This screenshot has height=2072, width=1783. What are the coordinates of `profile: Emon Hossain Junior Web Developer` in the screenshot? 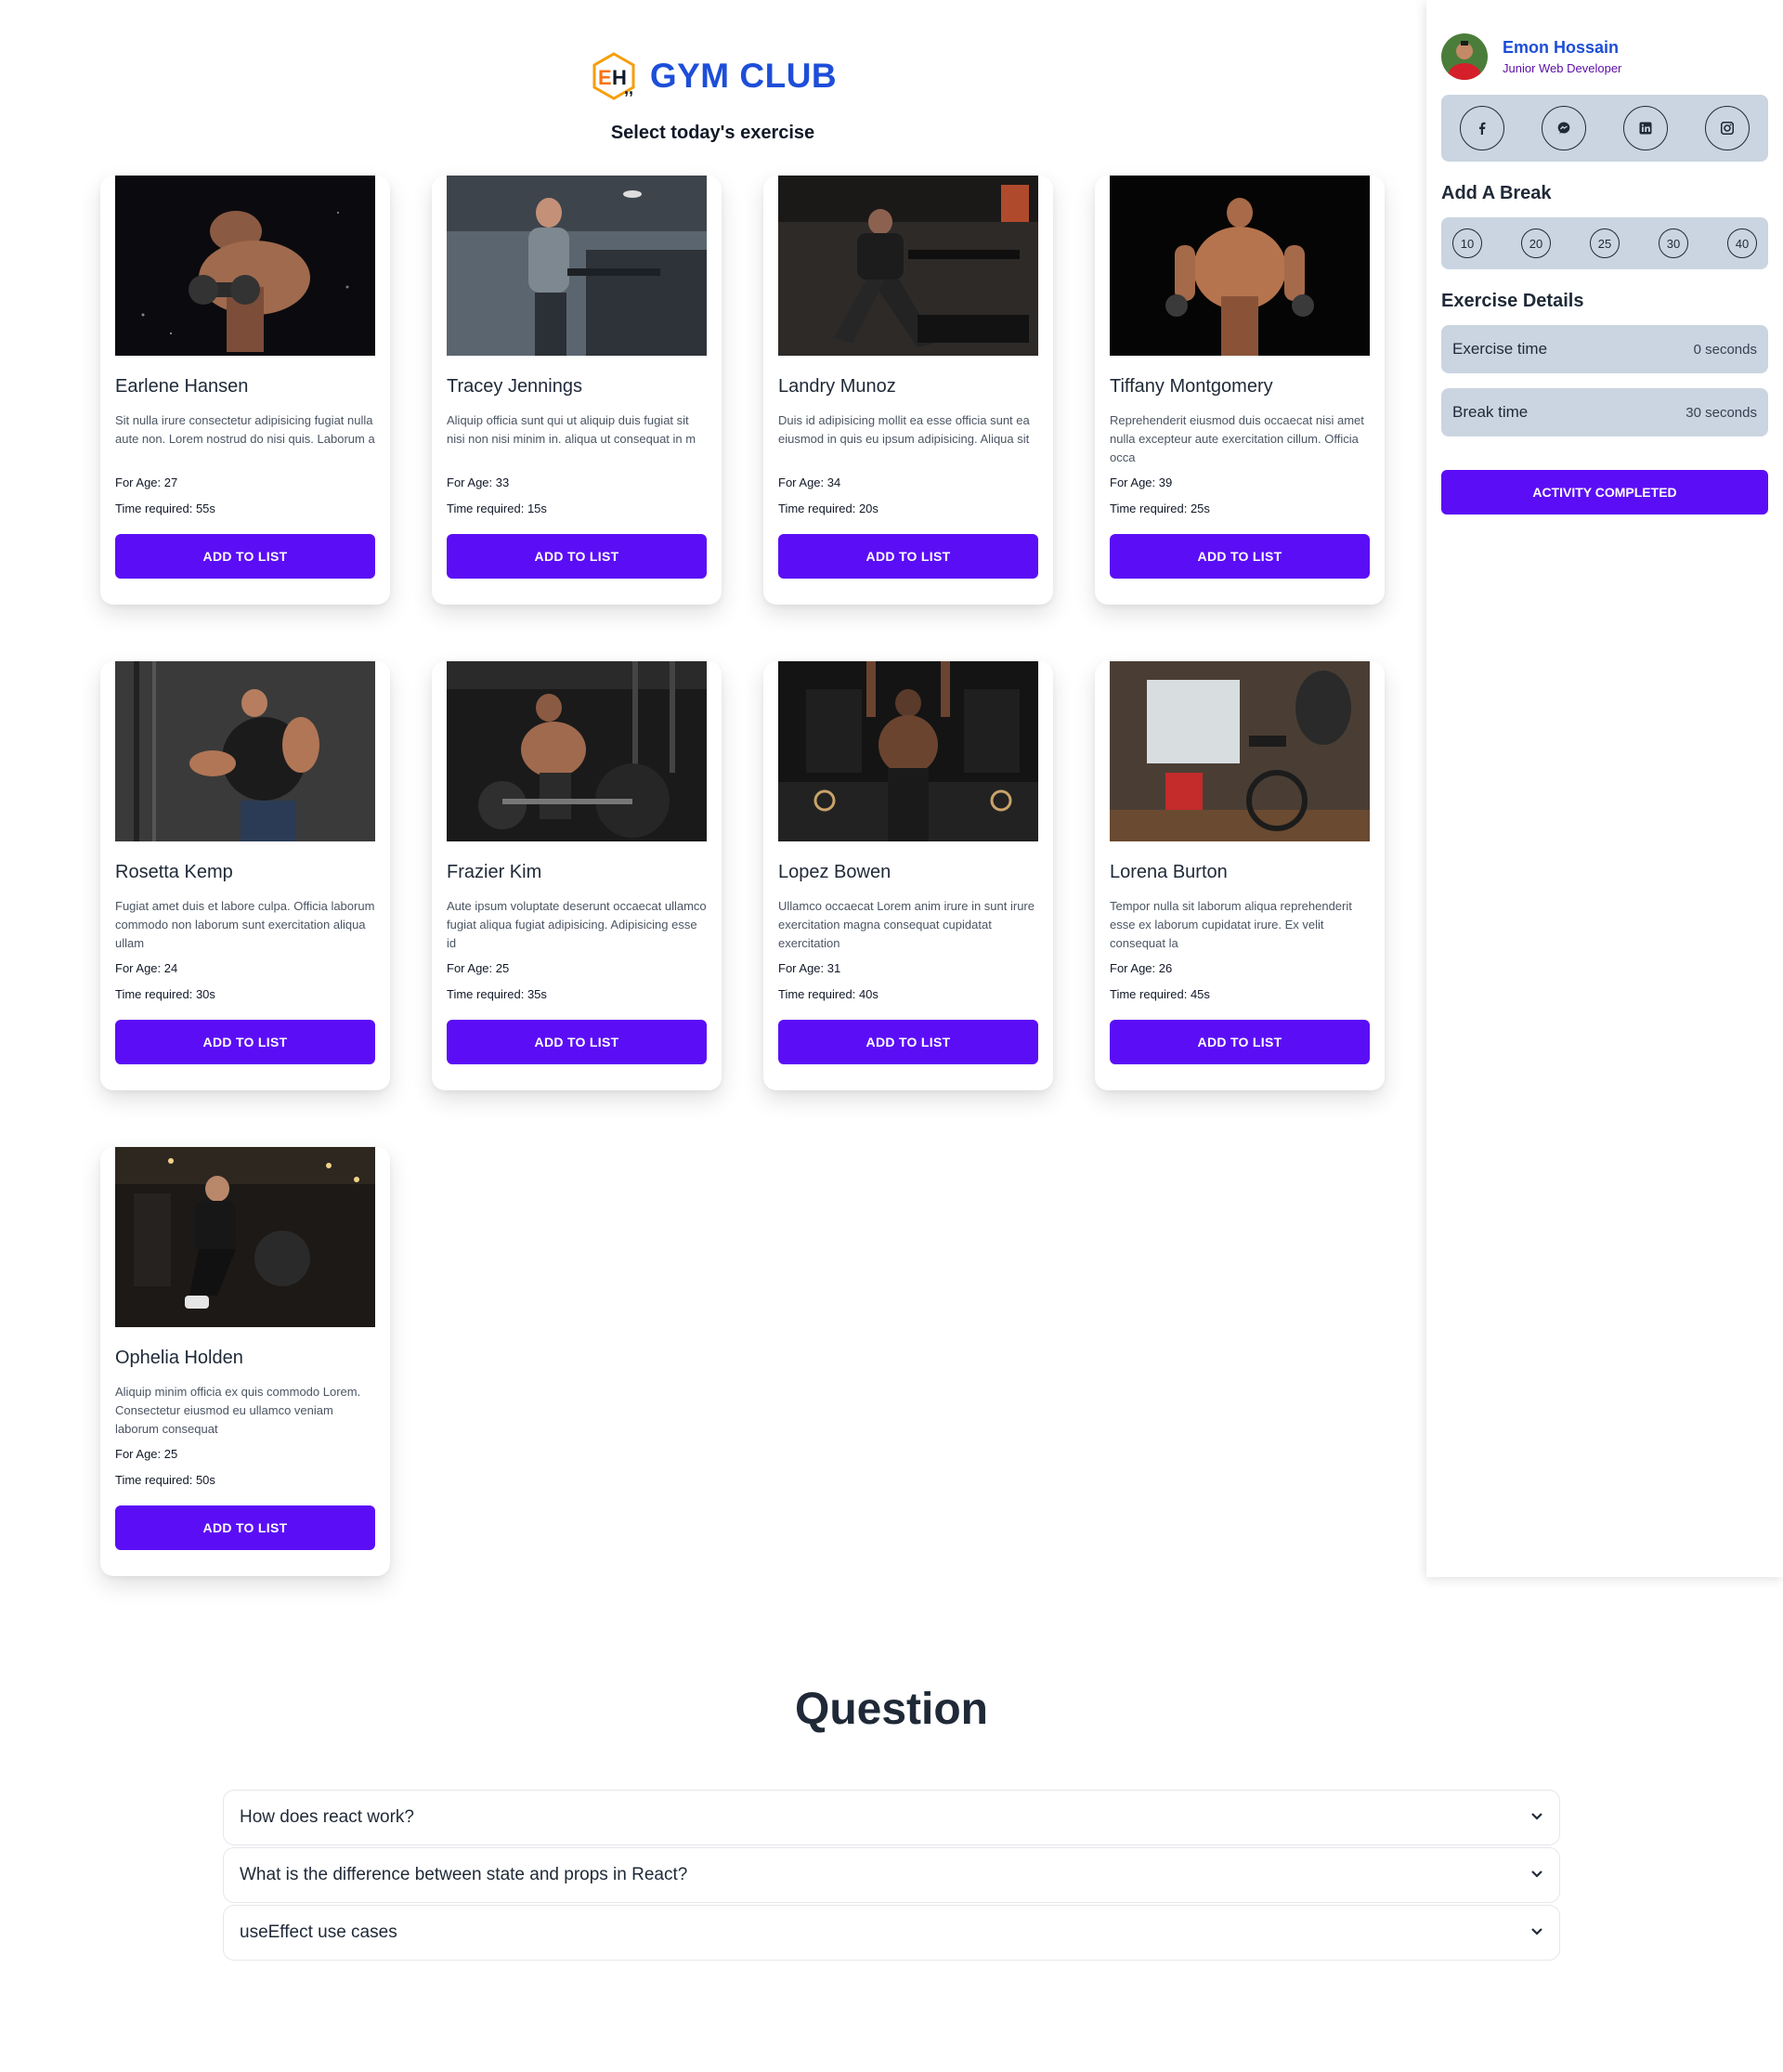 It's located at (1531, 56).